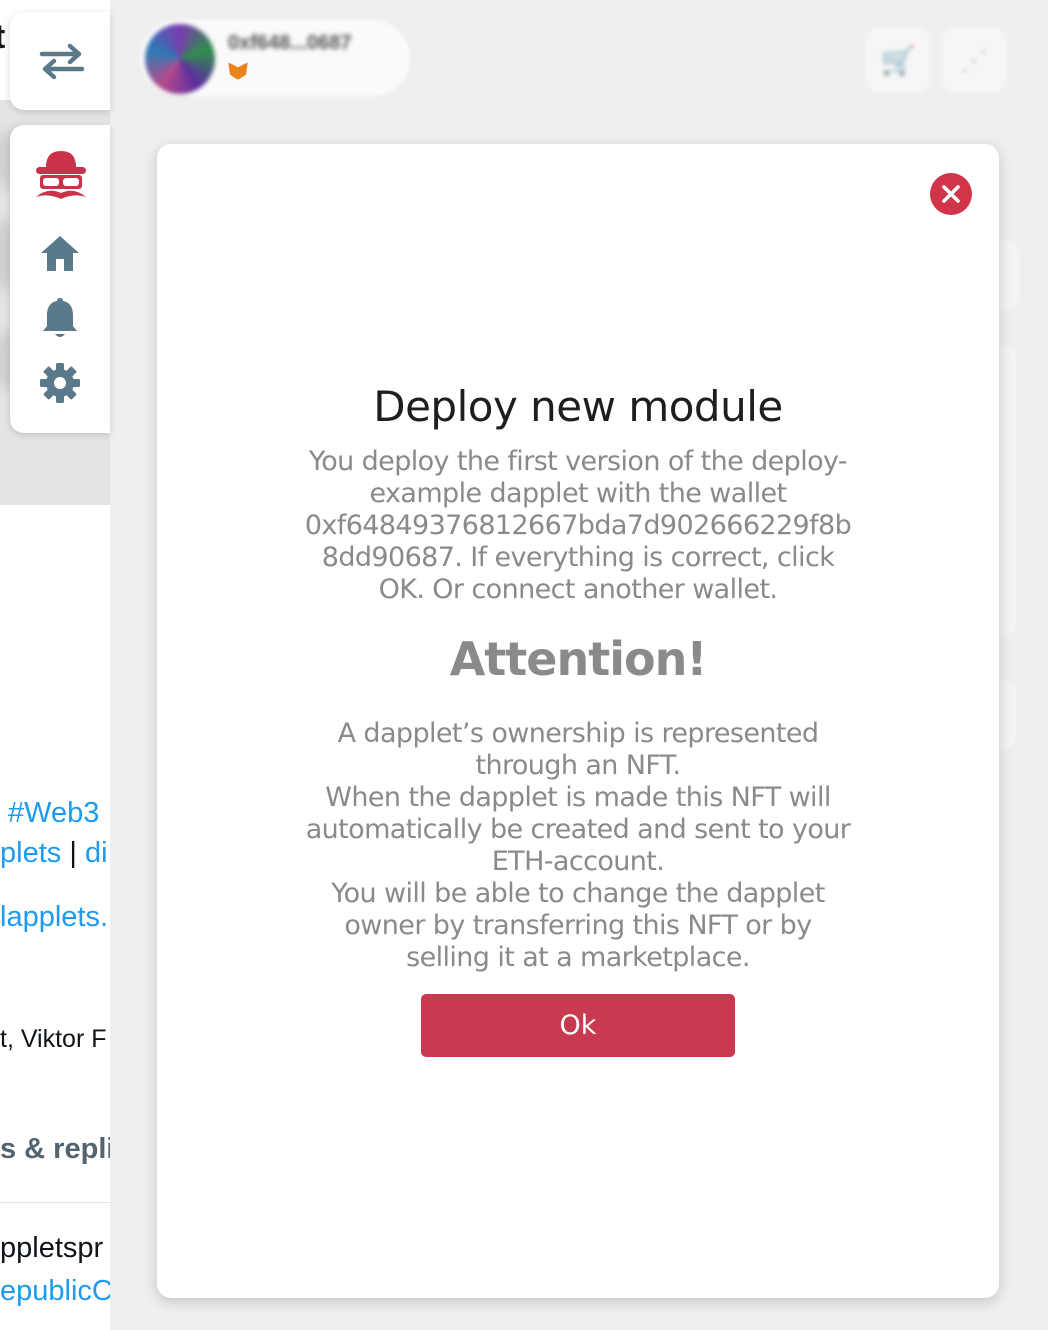 The width and height of the screenshot is (1048, 1330). What do you see at coordinates (2, 37) in the screenshot?
I see `background-heading-fragment: t` at bounding box center [2, 37].